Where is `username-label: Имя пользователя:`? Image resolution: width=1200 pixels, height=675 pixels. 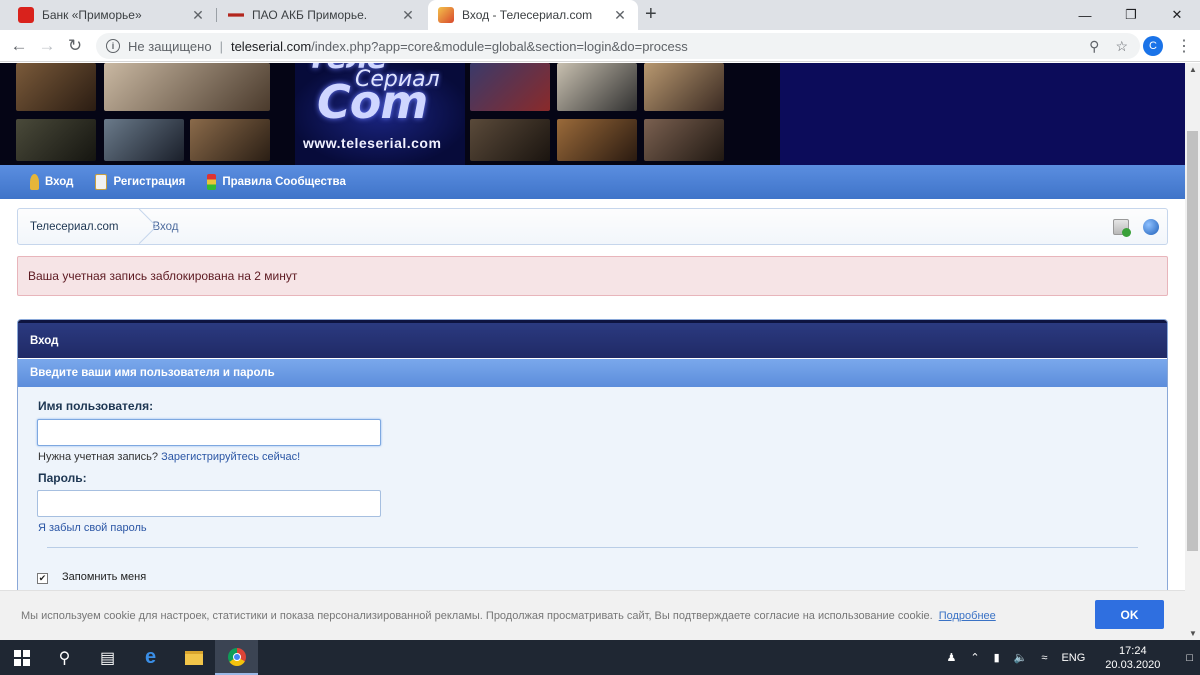
username-label: Имя пользователя: is located at coordinates (96, 406).